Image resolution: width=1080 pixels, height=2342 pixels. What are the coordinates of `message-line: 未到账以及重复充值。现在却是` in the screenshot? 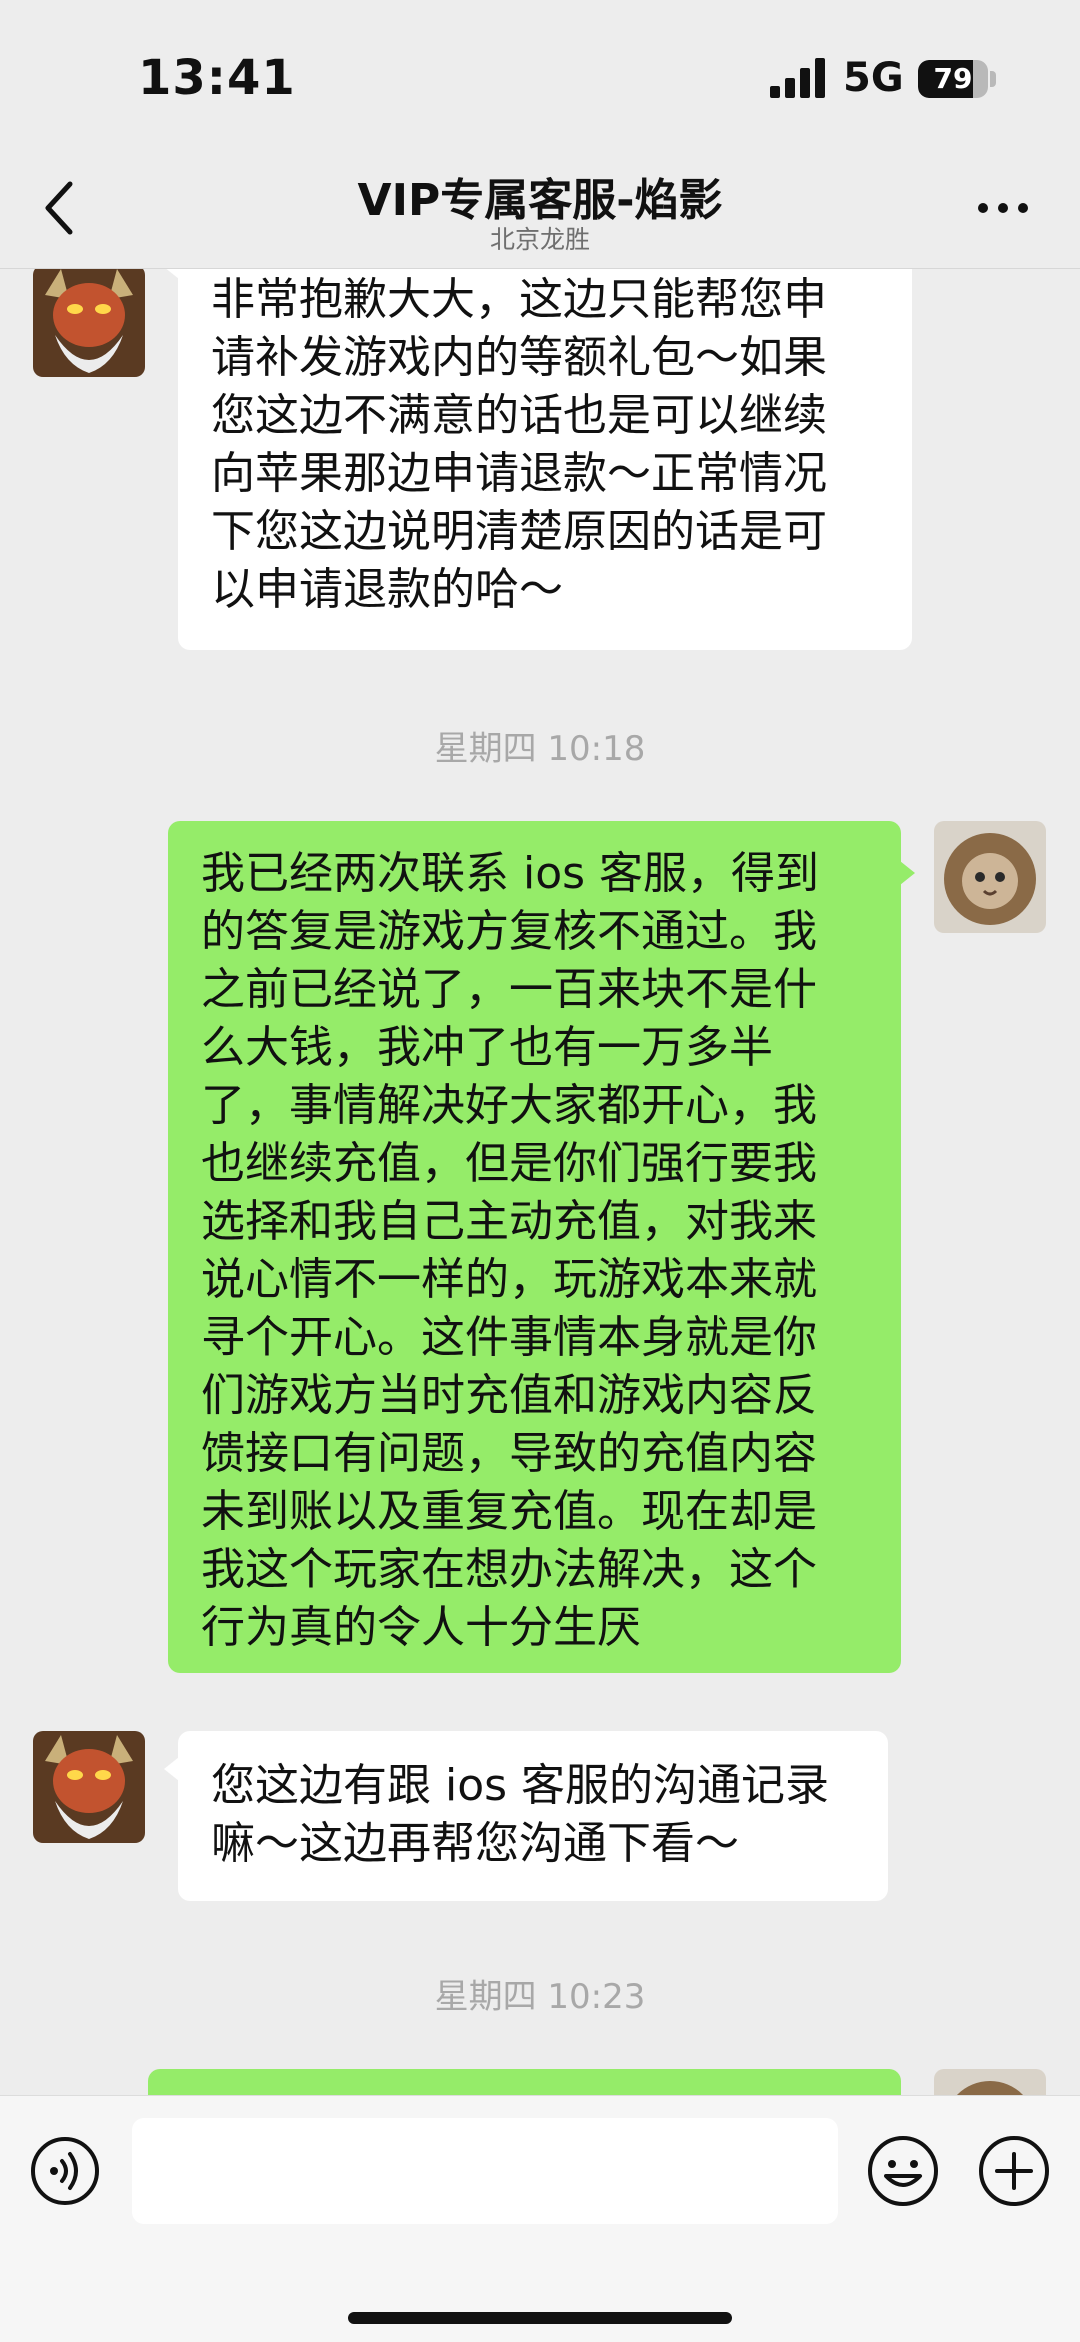 It's located at (509, 1511).